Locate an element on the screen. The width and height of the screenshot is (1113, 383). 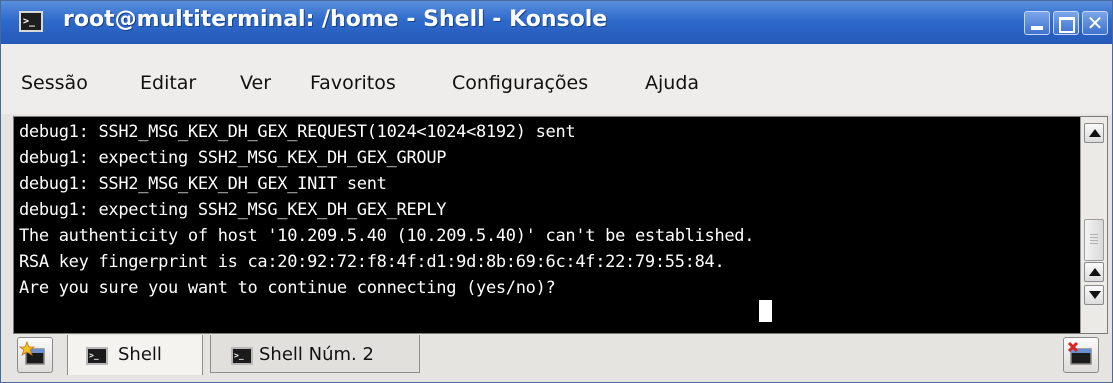
tab-shell: >_ Shell is located at coordinates (135, 355).